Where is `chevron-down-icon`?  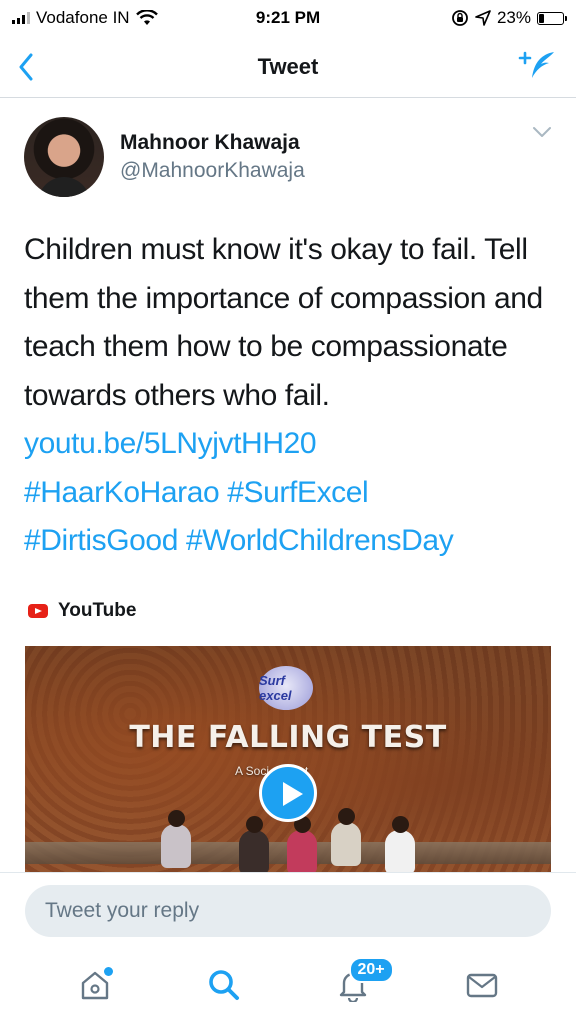 chevron-down-icon is located at coordinates (542, 132).